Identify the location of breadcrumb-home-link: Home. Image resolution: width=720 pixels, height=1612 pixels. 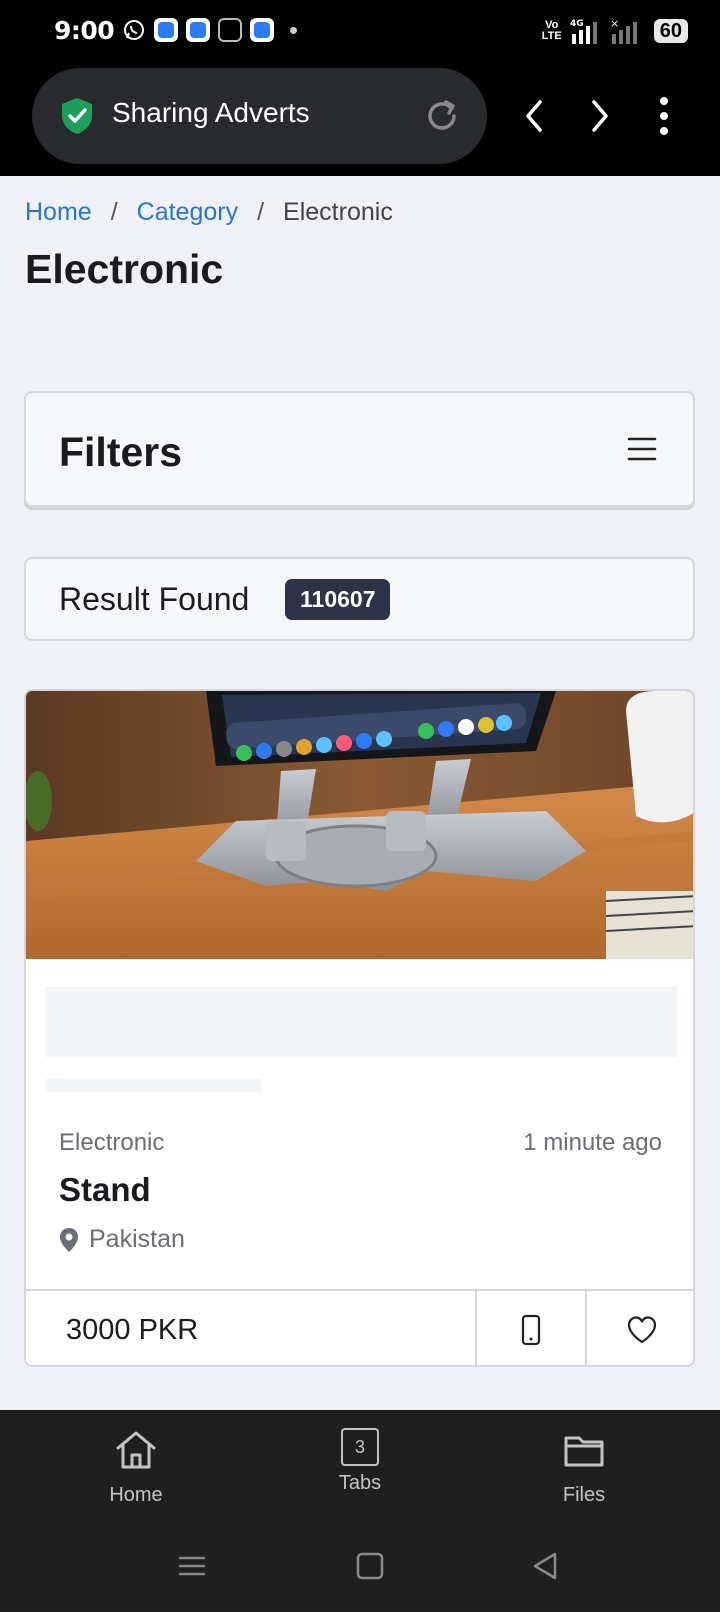
(58, 212).